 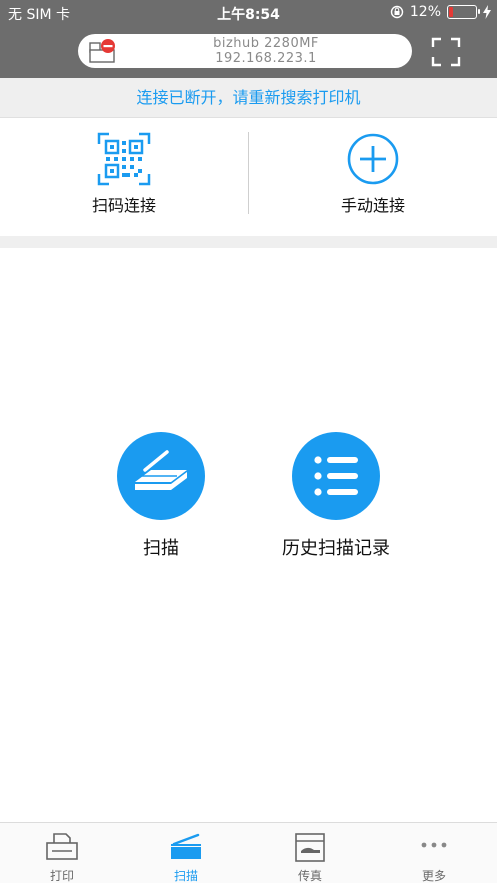 I want to click on printer-disconnected-icon, so click(x=102, y=51).